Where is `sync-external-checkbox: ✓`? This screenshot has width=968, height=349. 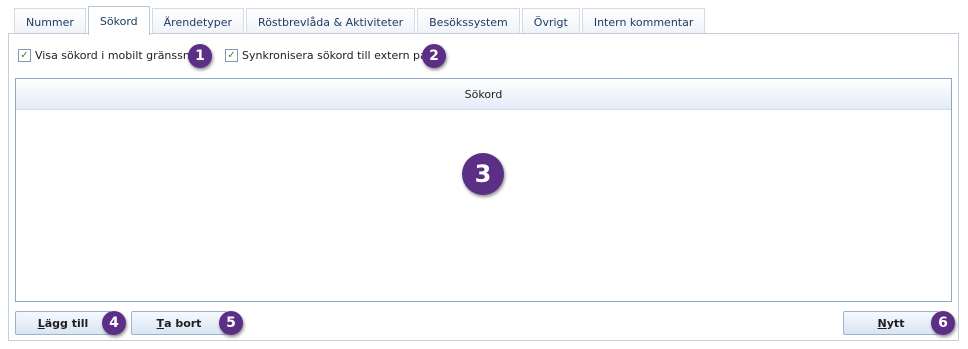
sync-external-checkbox: ✓ is located at coordinates (231, 55).